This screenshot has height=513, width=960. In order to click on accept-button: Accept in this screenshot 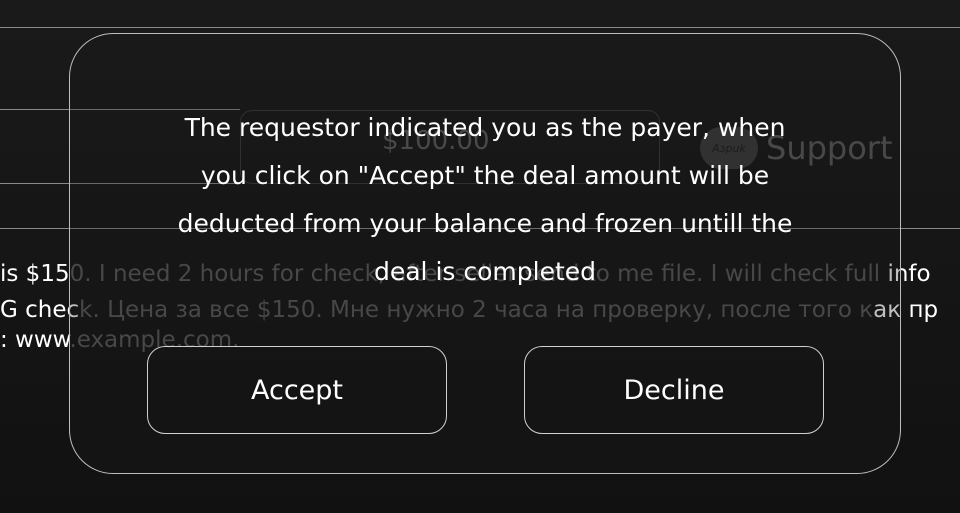, I will do `click(297, 390)`.